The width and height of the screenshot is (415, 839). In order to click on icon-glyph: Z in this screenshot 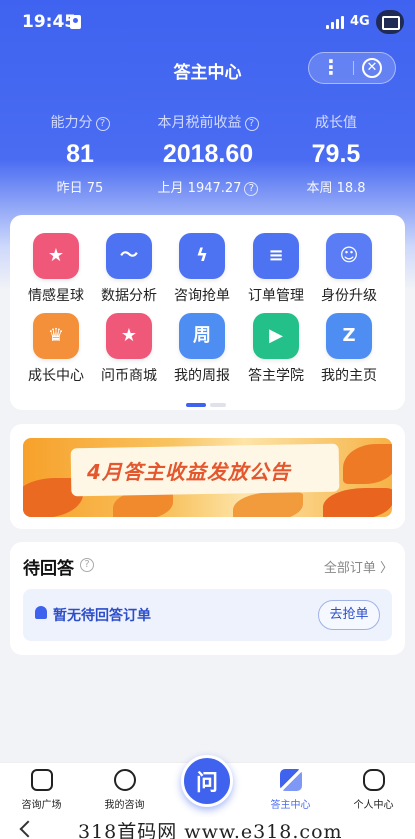, I will do `click(349, 335)`.